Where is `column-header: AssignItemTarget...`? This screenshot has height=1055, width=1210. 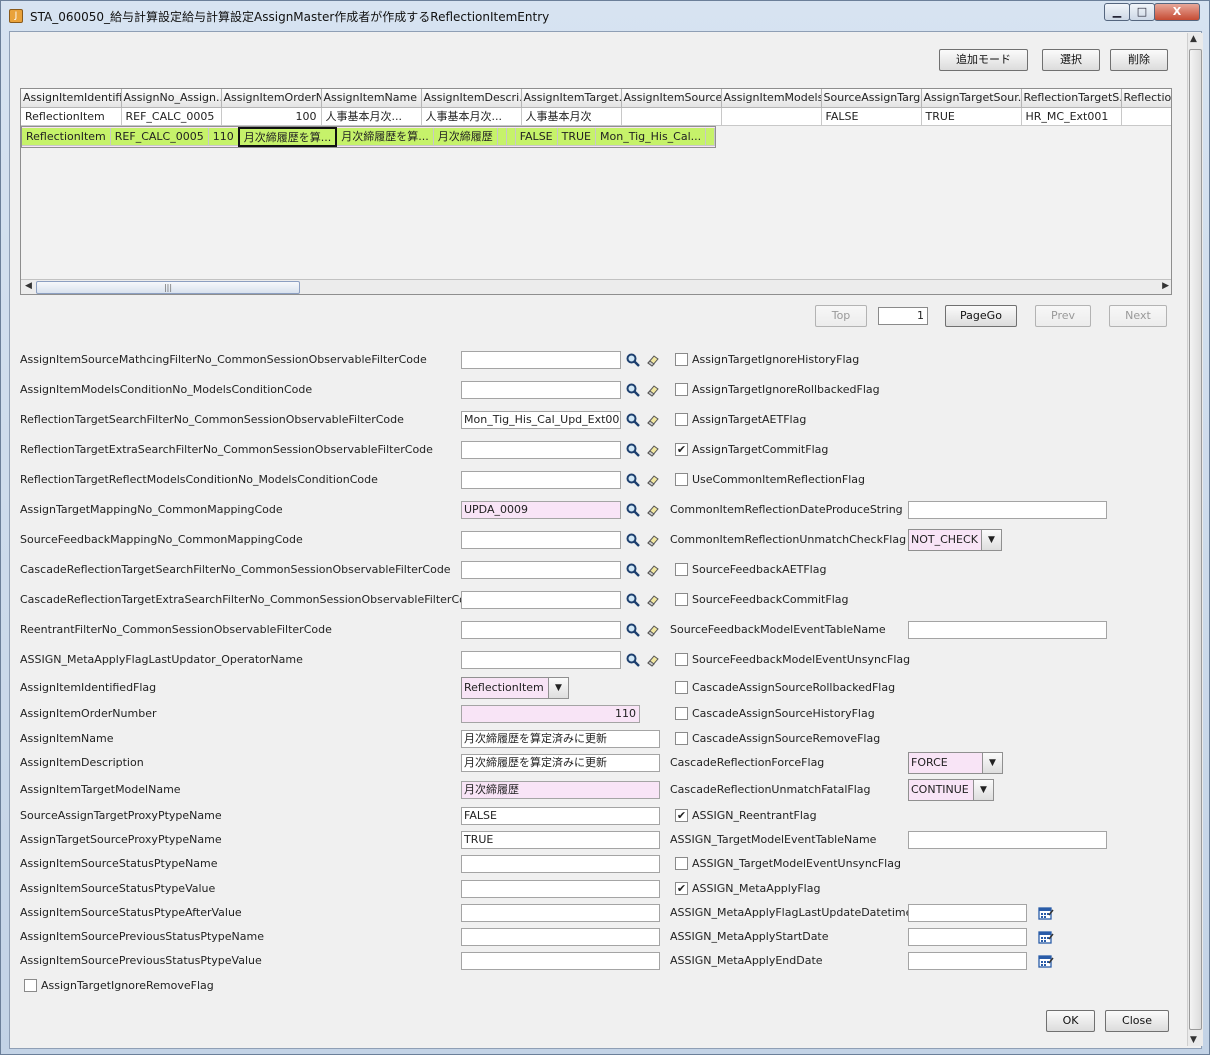
column-header: AssignItemTarget... is located at coordinates (571, 98).